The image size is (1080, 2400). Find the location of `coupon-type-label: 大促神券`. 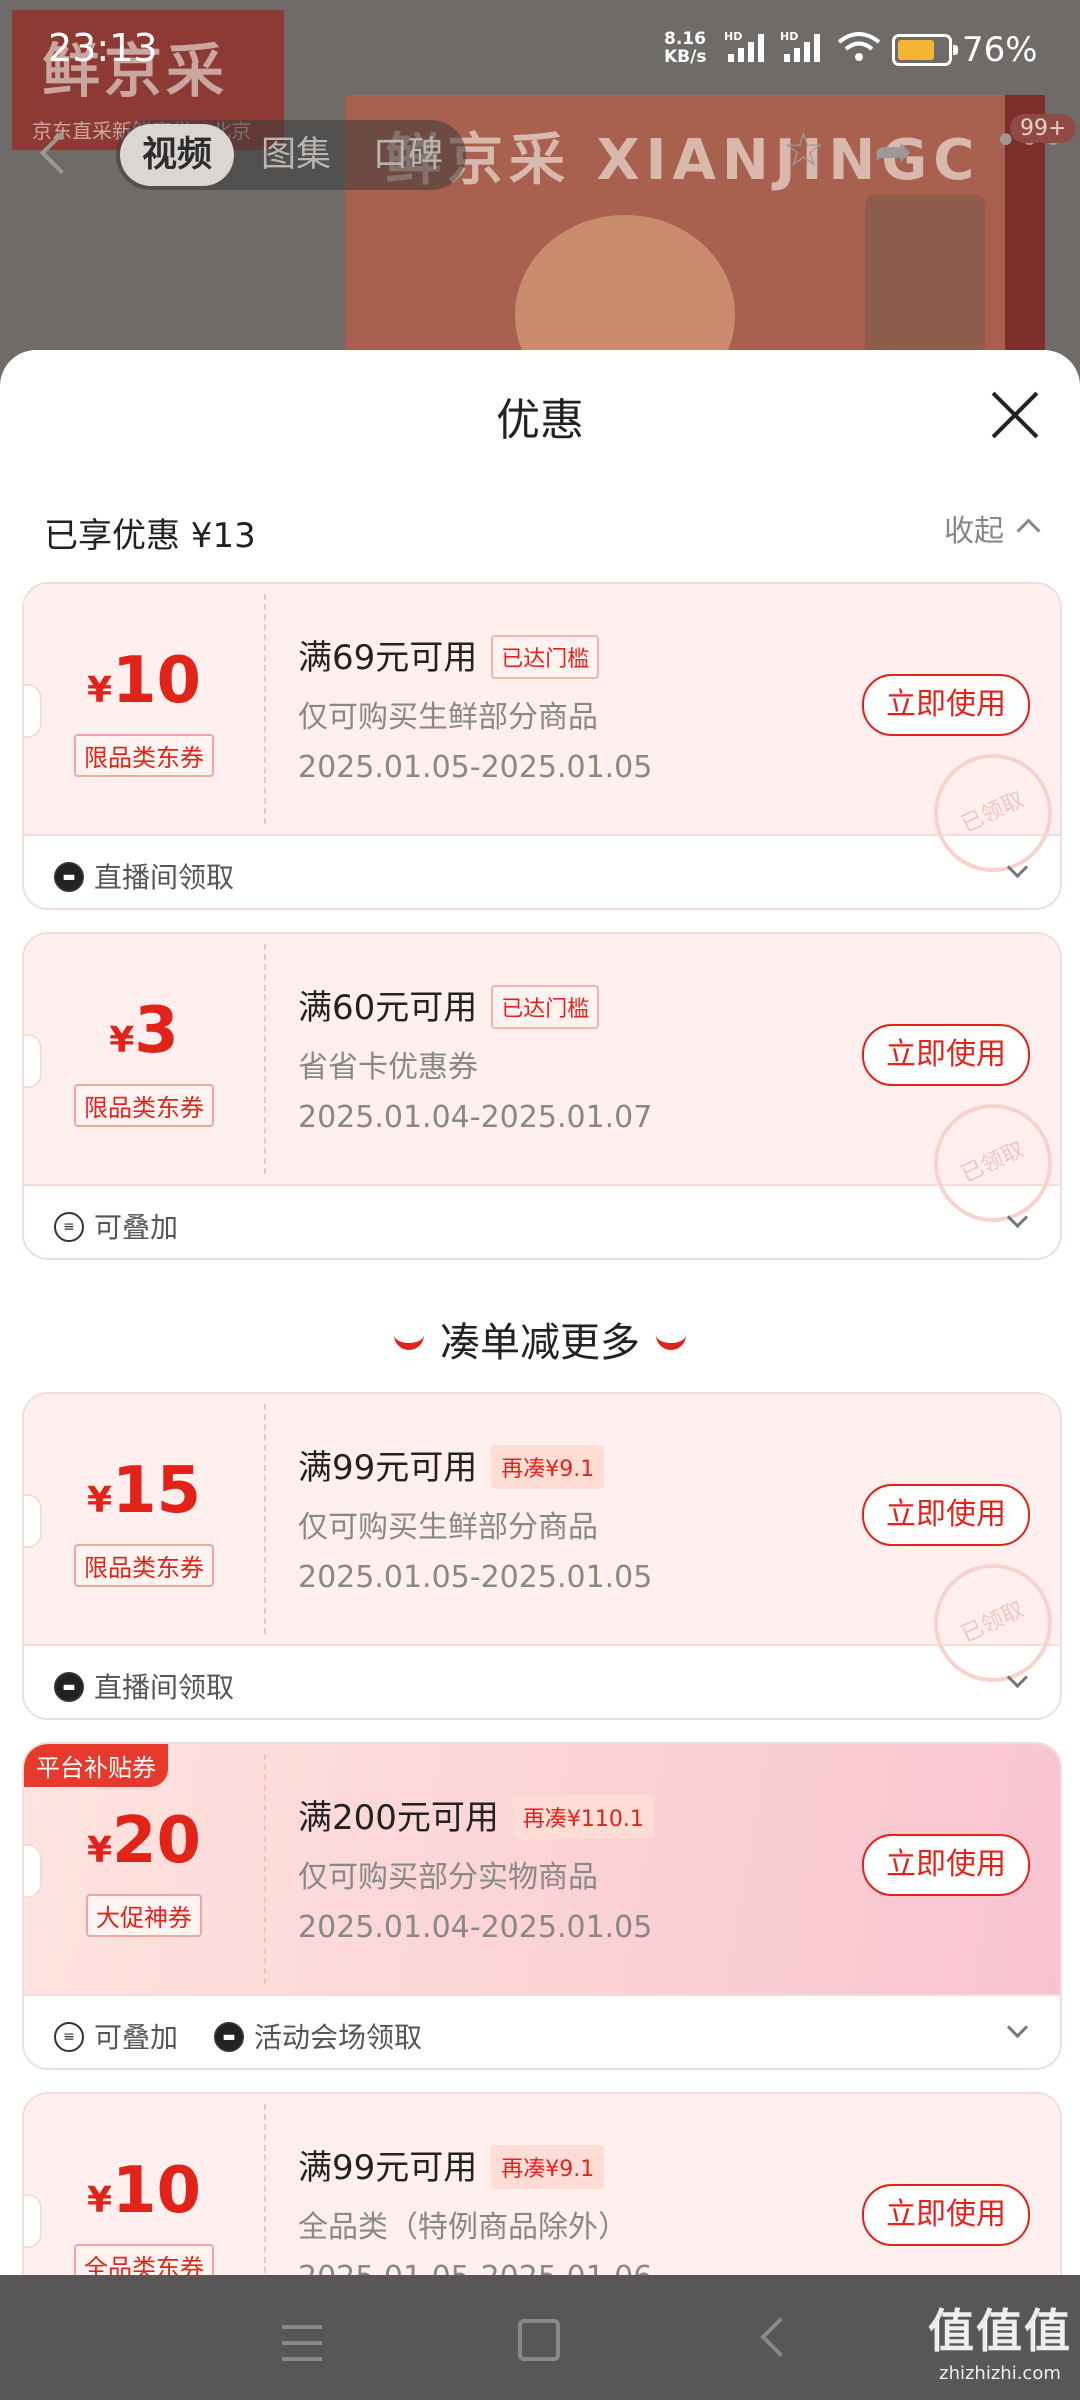

coupon-type-label: 大促神券 is located at coordinates (144, 1915).